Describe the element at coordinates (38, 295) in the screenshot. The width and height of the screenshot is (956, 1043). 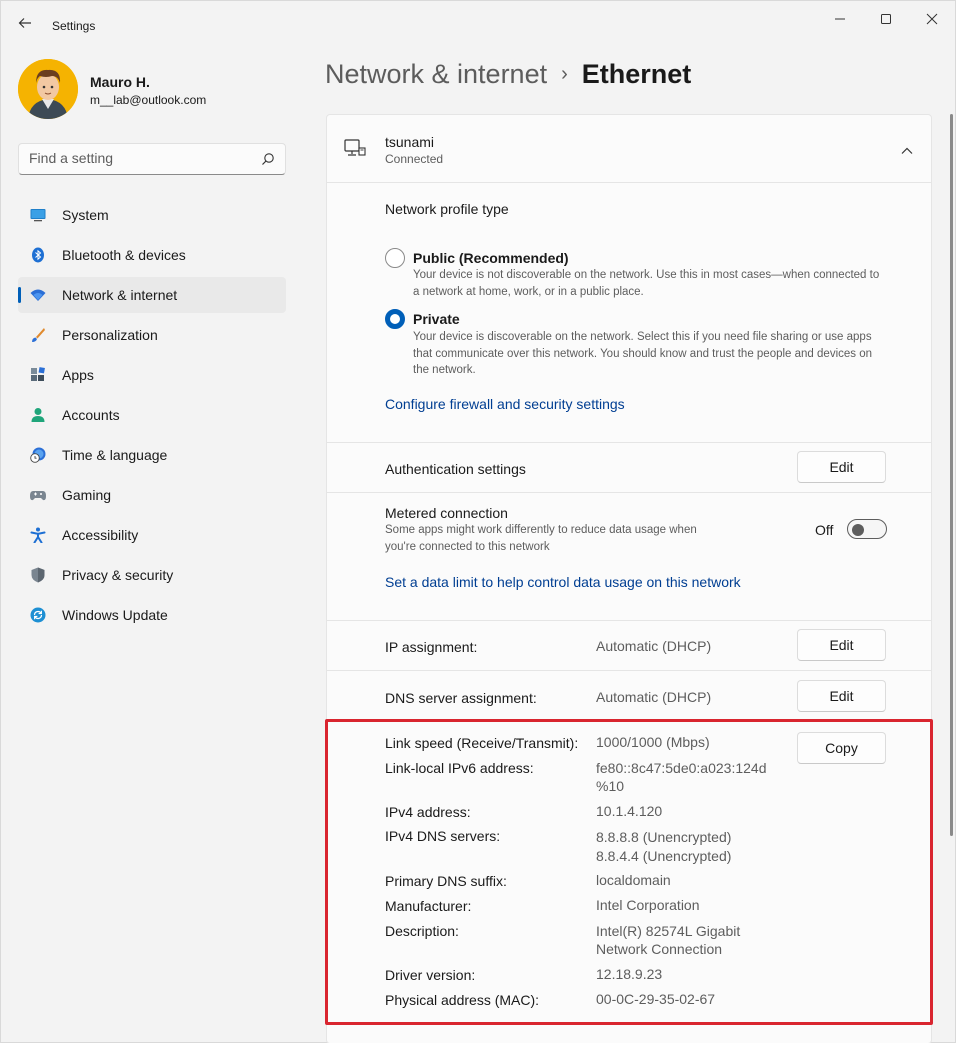
I see `wifi-icon` at that location.